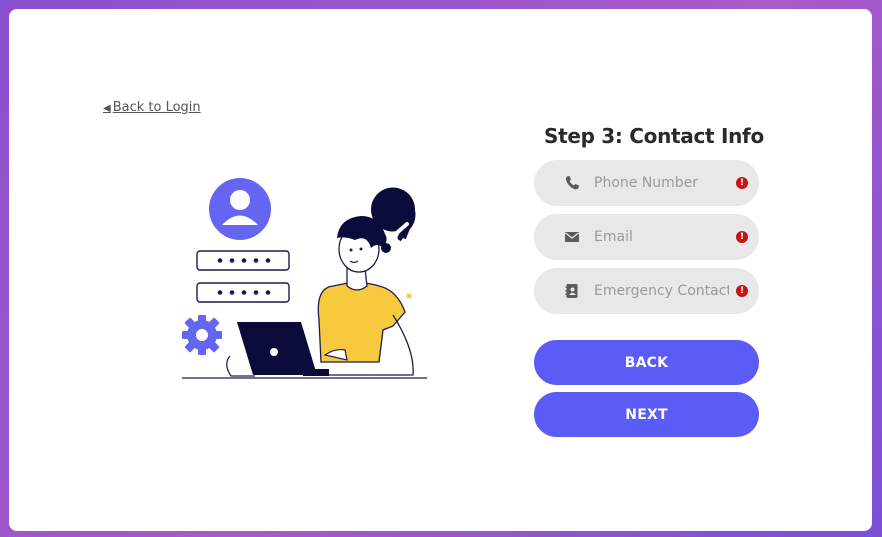 The height and width of the screenshot is (537, 882). What do you see at coordinates (277, 349) in the screenshot?
I see `laptop-icon` at bounding box center [277, 349].